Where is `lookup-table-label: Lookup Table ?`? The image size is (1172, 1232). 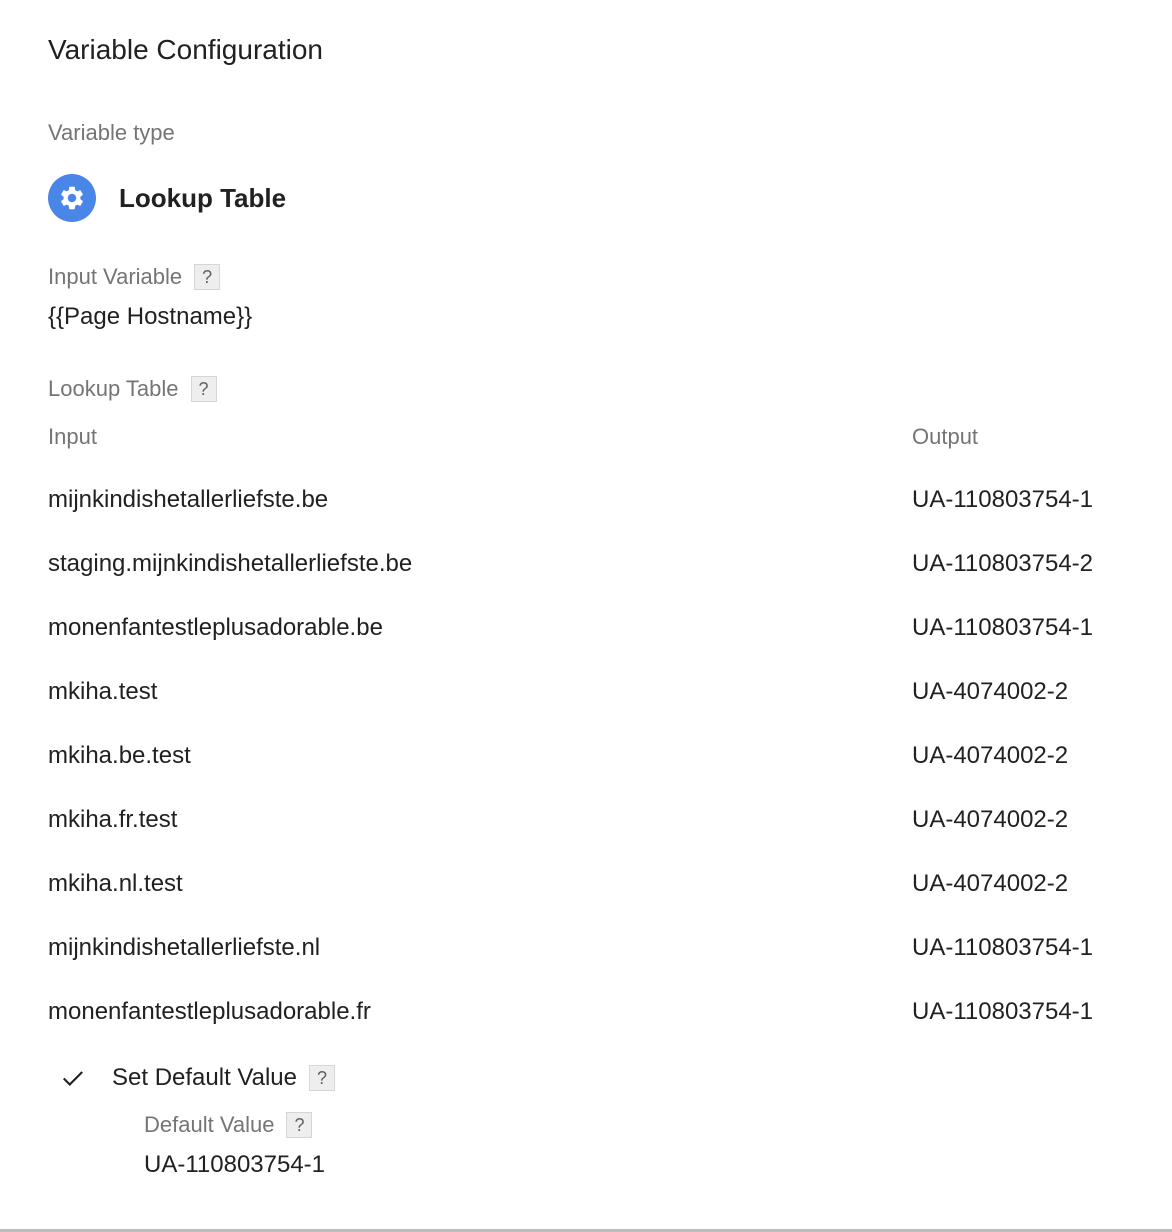 lookup-table-label: Lookup Table ? is located at coordinates (132, 389).